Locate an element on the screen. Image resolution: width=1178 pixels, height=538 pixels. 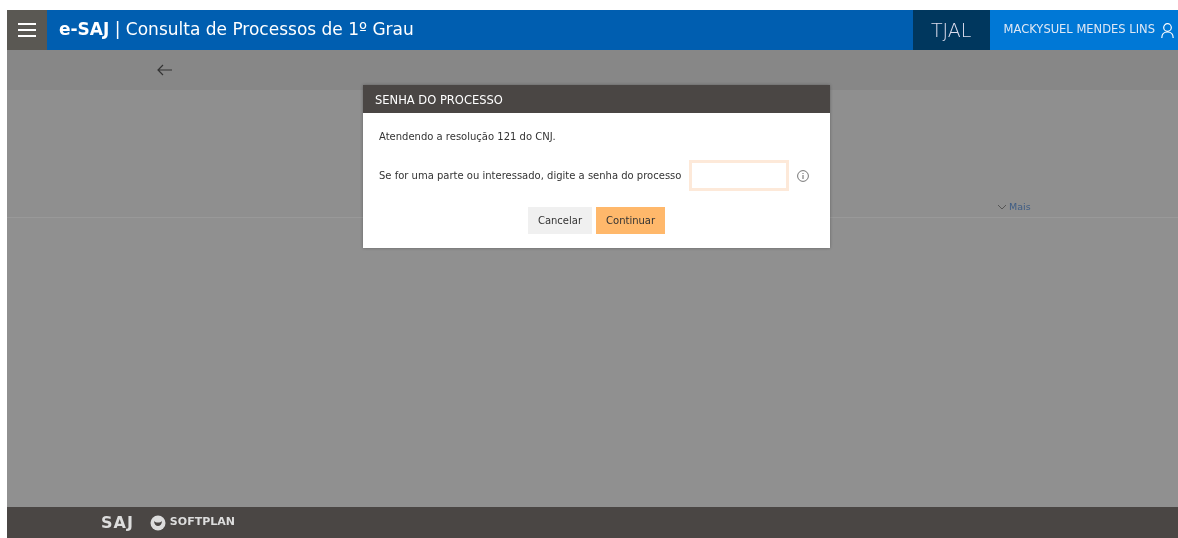
menu-icon is located at coordinates (27, 30).